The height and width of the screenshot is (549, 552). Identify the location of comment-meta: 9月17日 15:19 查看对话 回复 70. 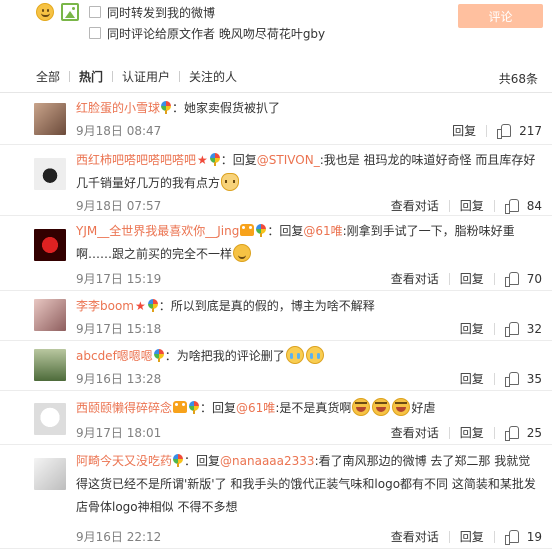
(309, 279).